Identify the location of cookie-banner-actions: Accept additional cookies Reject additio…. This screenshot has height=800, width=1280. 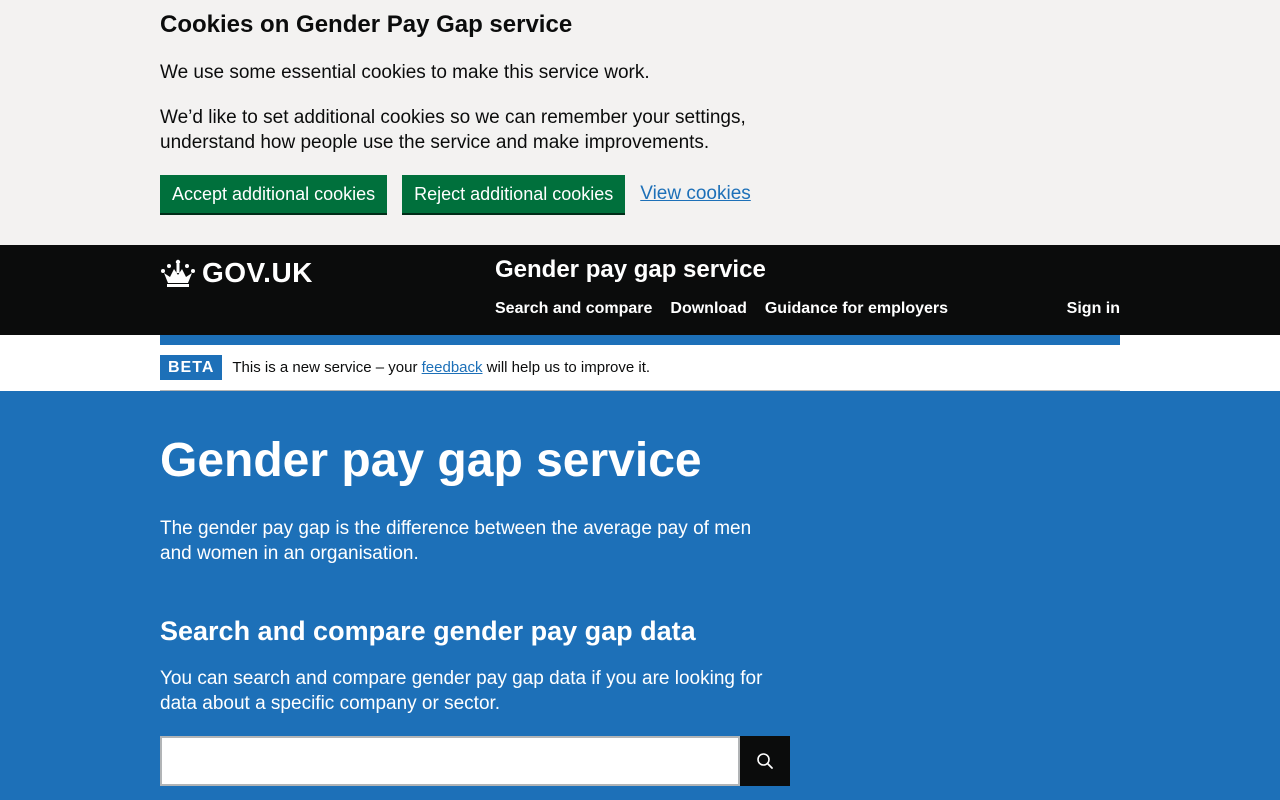
(455, 194).